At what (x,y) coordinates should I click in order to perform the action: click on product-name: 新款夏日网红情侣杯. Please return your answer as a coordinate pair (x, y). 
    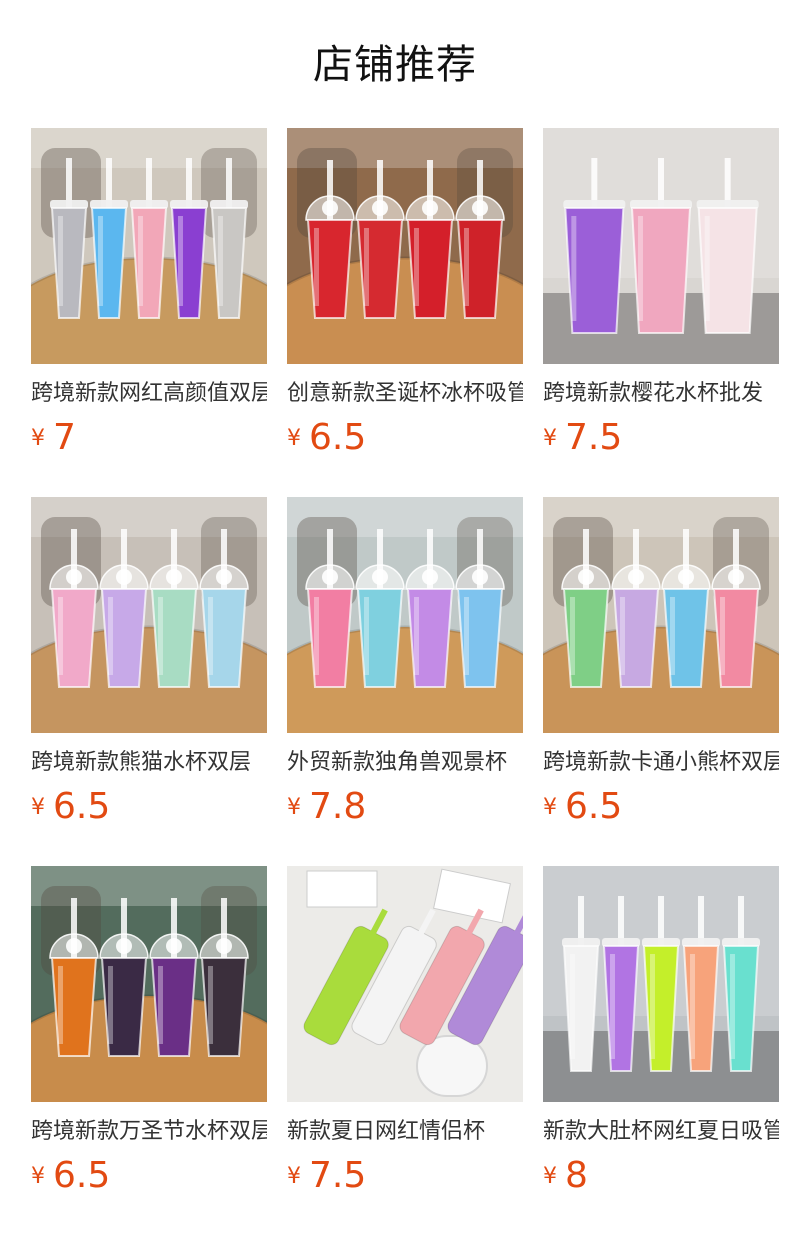
    Looking at the image, I should click on (405, 1132).